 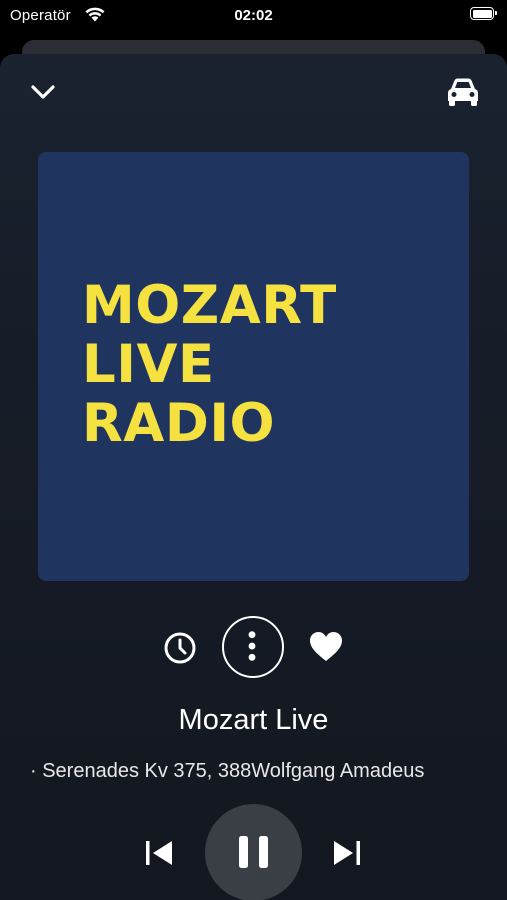 I want to click on playback-controls, so click(x=253, y=852).